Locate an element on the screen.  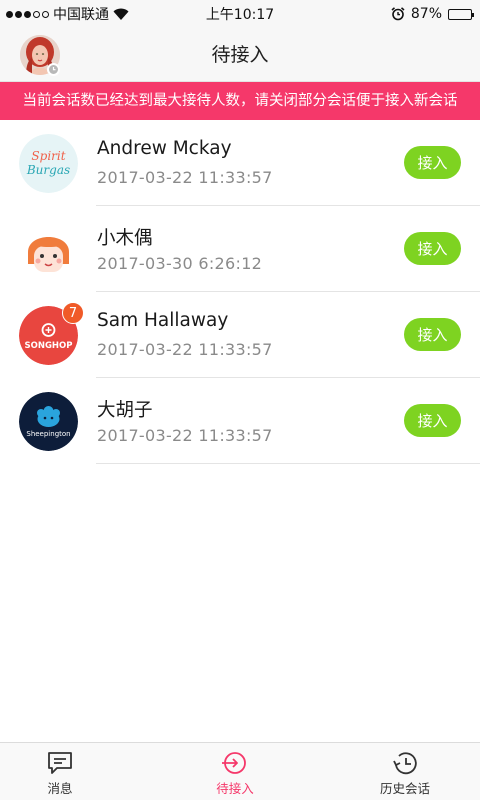
avatar-logo-text: Burgas is located at coordinates (48, 170).